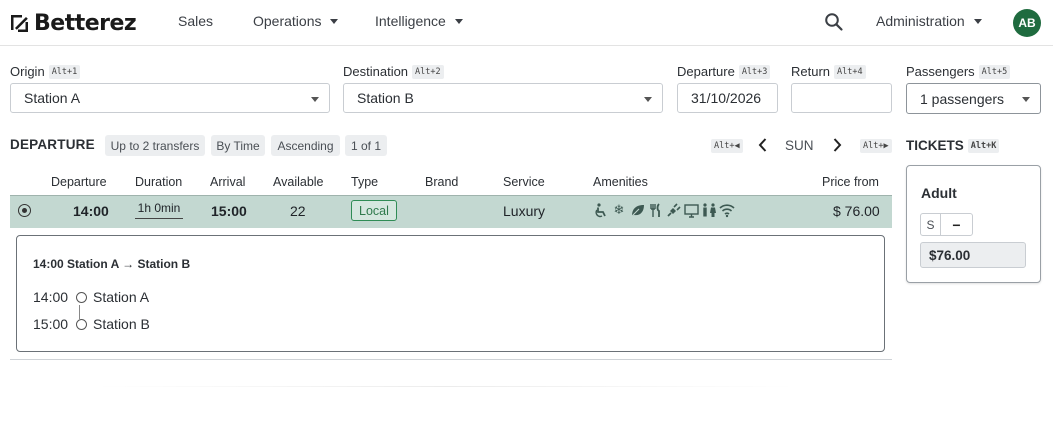 This screenshot has height=424, width=1053. I want to click on nav-administration: Administration, so click(929, 21).